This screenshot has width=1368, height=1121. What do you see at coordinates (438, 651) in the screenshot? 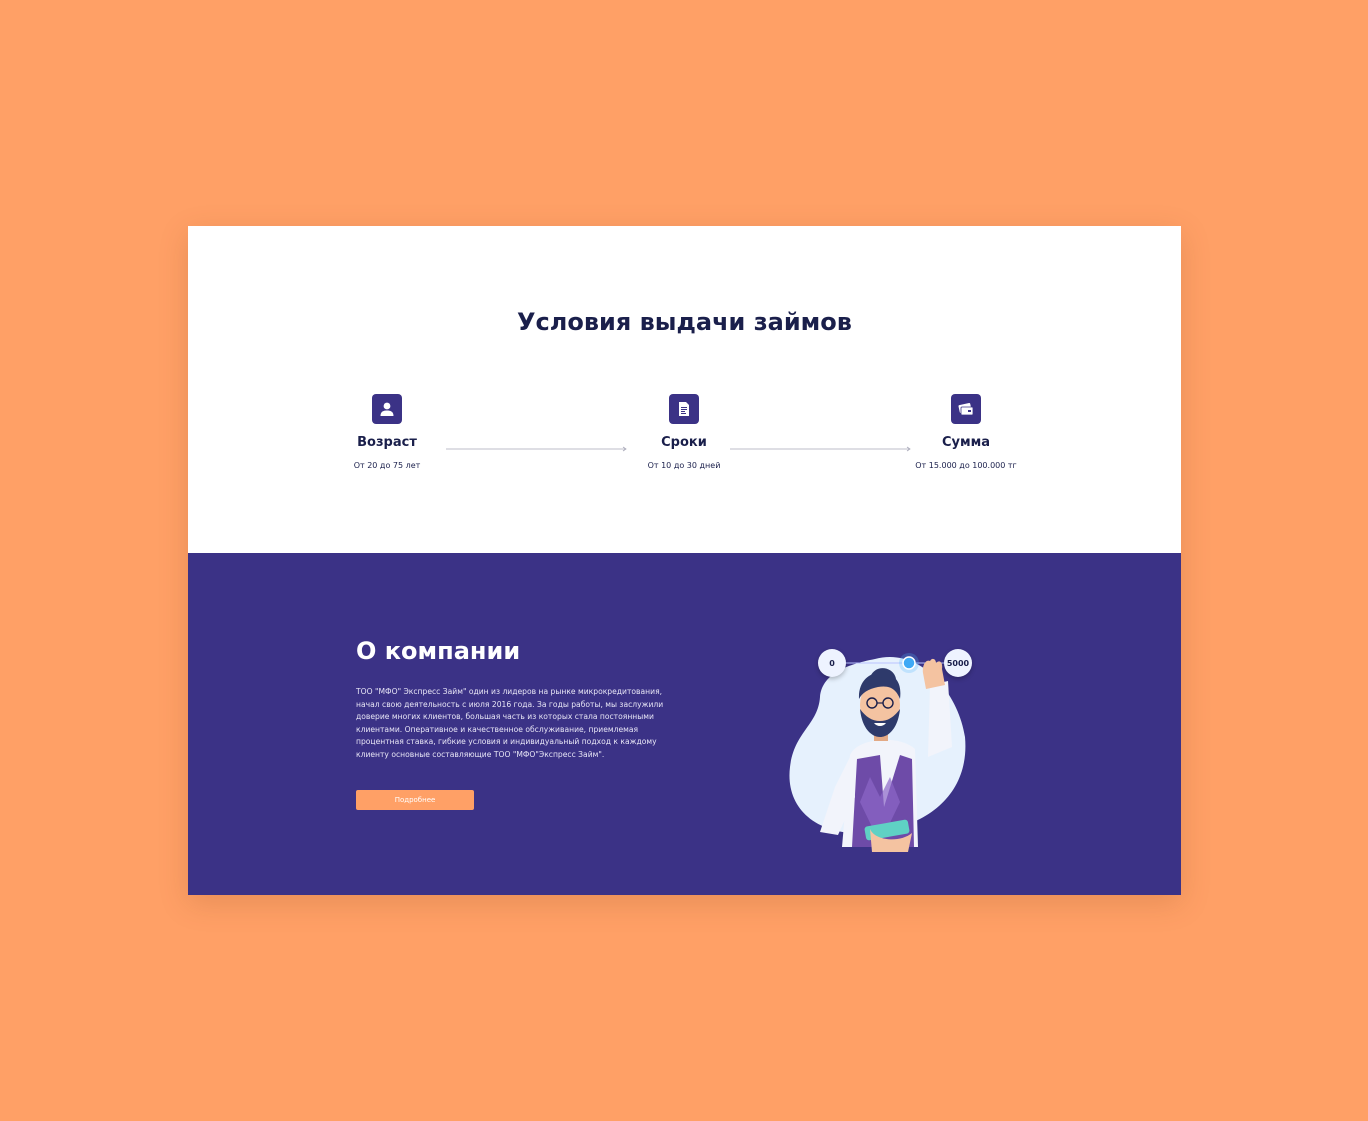
I see `about-title: О компании` at bounding box center [438, 651].